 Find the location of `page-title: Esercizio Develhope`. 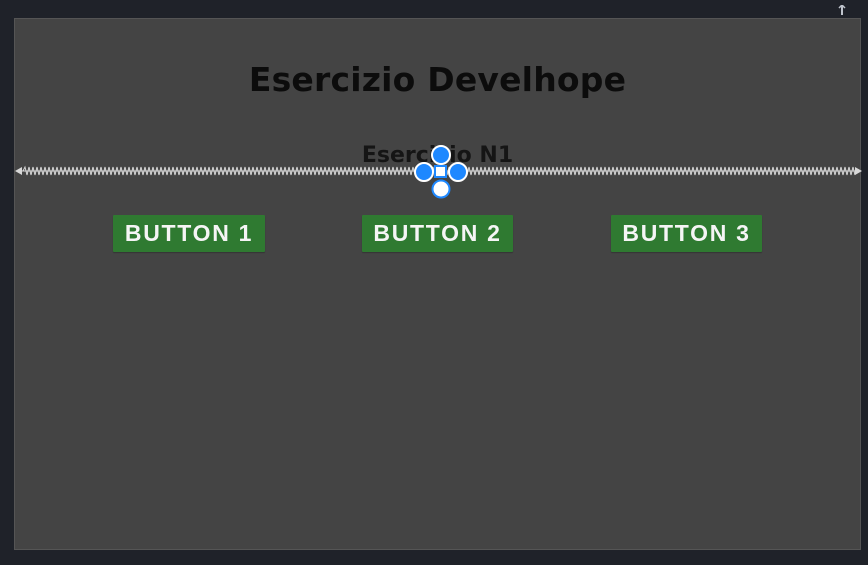

page-title: Esercizio Develhope is located at coordinates (437, 79).